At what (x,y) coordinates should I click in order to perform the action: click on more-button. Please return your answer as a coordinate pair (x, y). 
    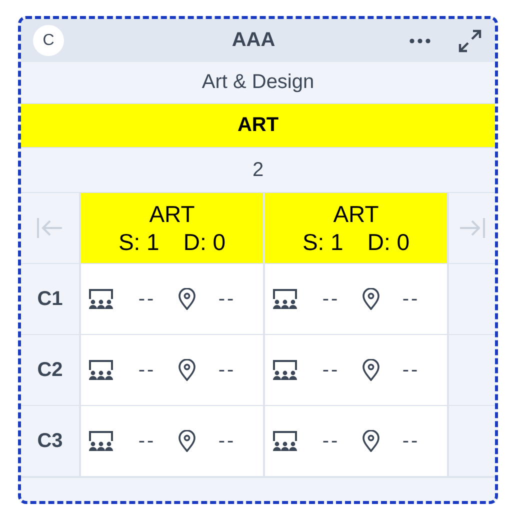
    Looking at the image, I should click on (420, 41).